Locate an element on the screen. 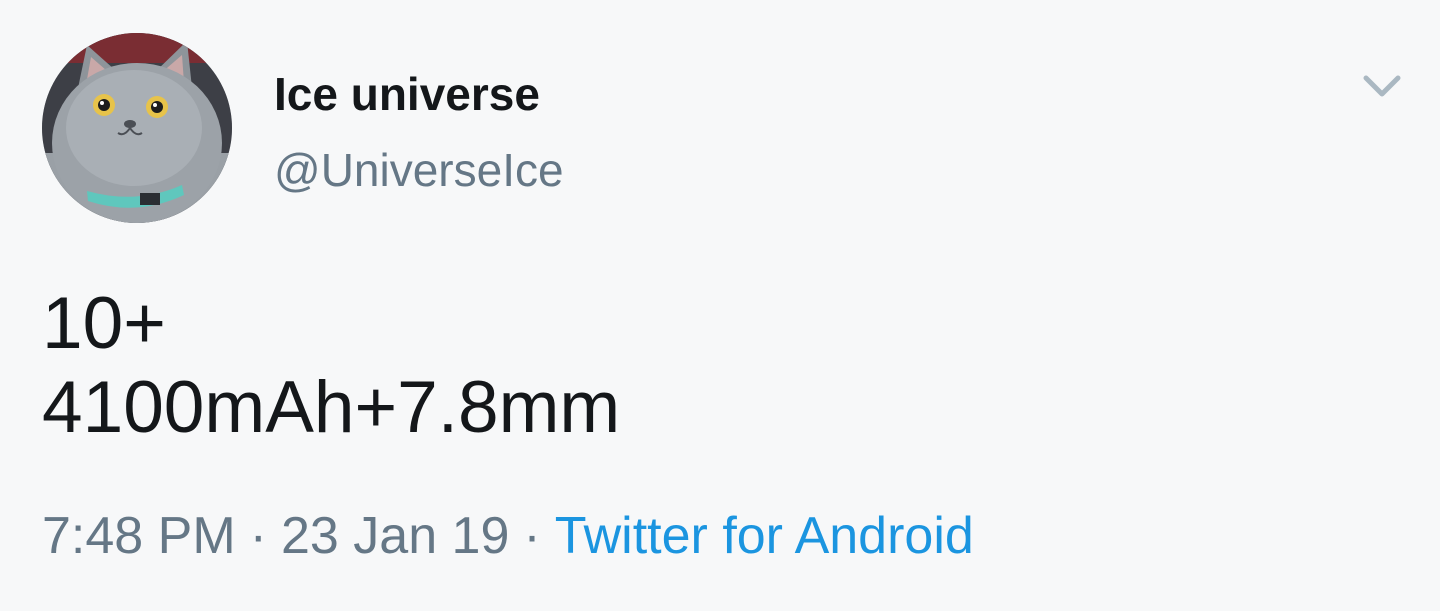 Image resolution: width=1440 pixels, height=611 pixels. tweet-time: 7:48 PM is located at coordinates (139, 536).